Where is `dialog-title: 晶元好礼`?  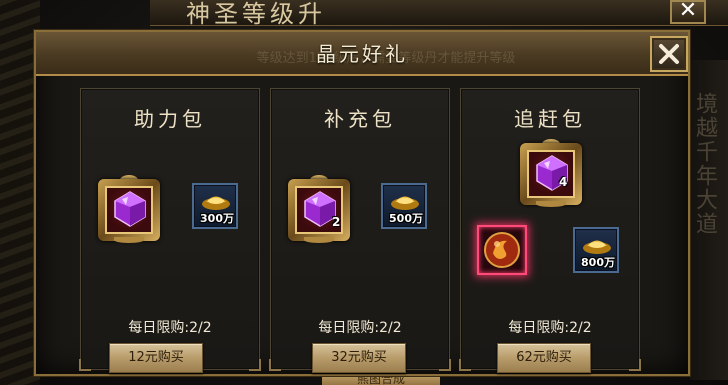 dialog-title: 晶元好礼 is located at coordinates (362, 54).